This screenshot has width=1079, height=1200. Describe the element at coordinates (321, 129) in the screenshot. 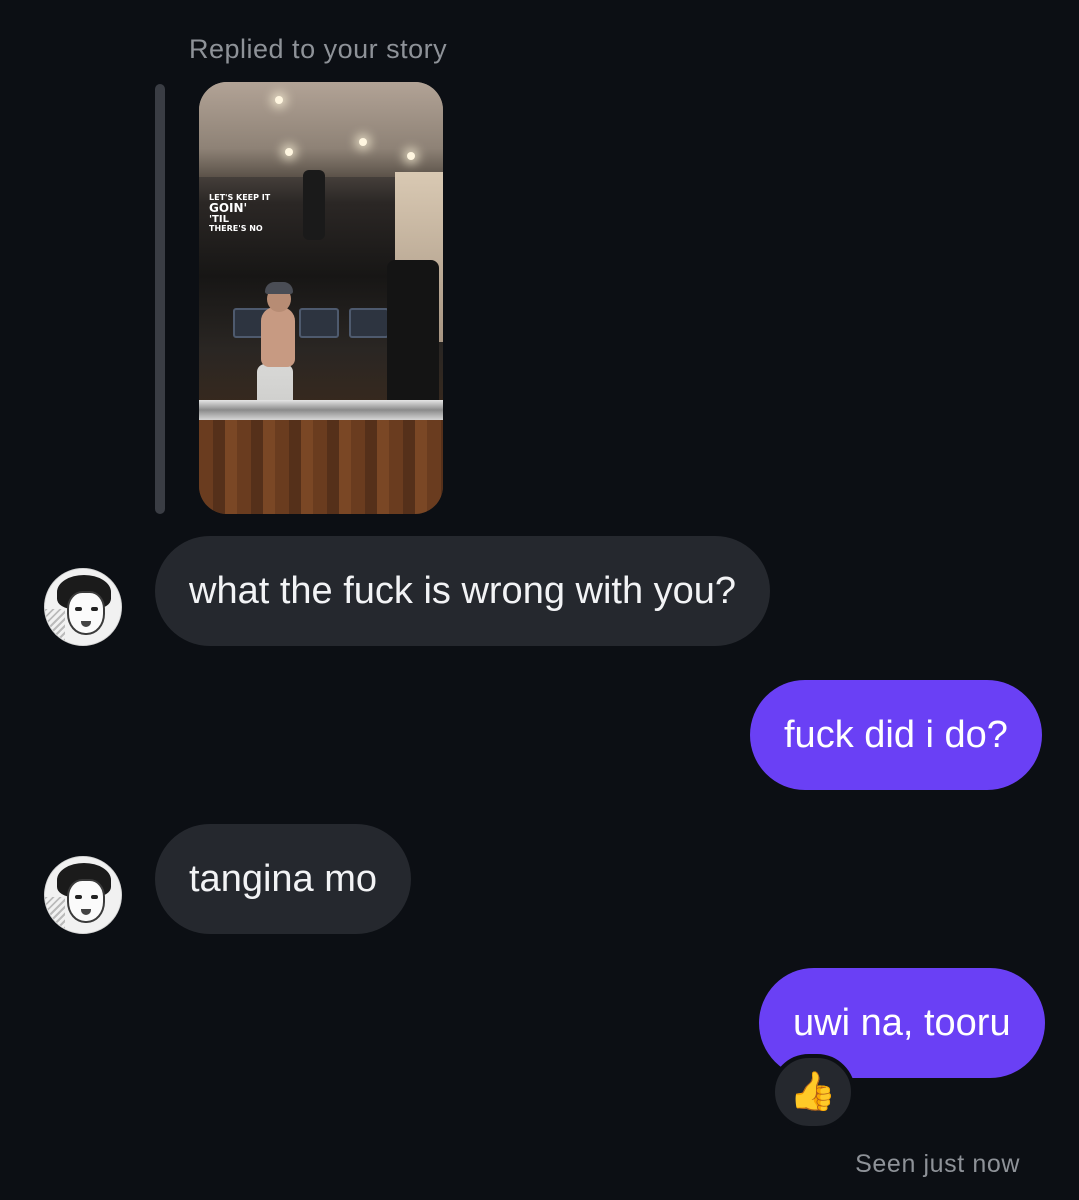

I see `story-ceiling` at that location.